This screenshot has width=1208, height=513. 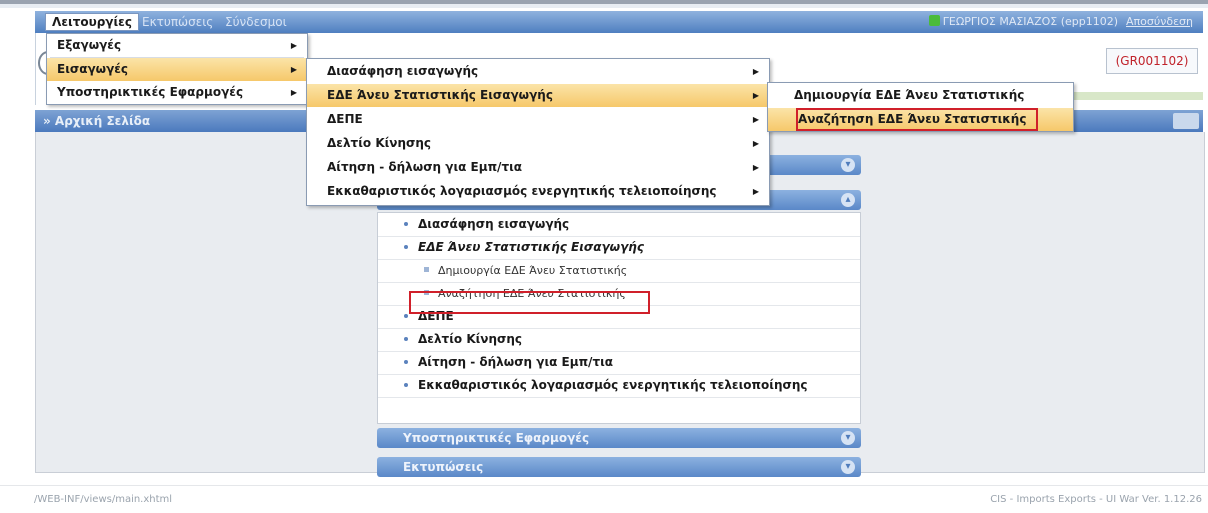 I want to click on tab-syndesmoi: Σύνδεσμοι, so click(x=256, y=22).